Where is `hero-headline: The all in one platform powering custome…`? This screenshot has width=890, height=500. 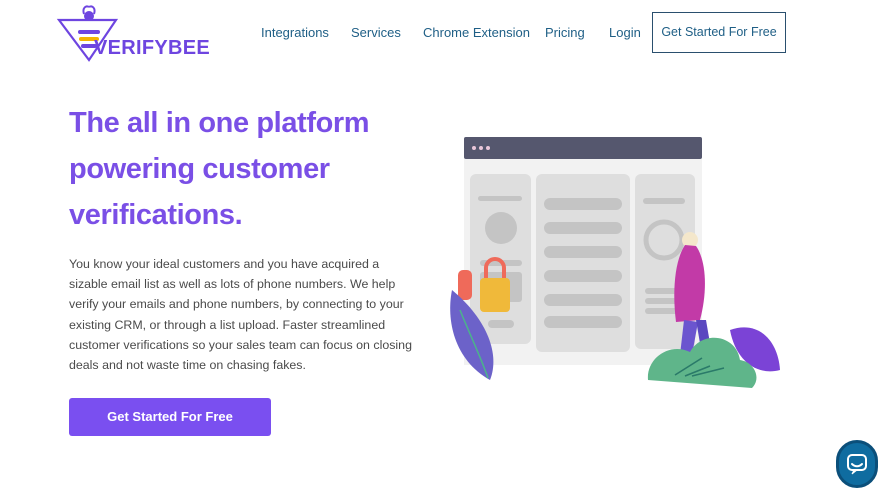 hero-headline: The all in one platform powering custome… is located at coordinates (219, 169).